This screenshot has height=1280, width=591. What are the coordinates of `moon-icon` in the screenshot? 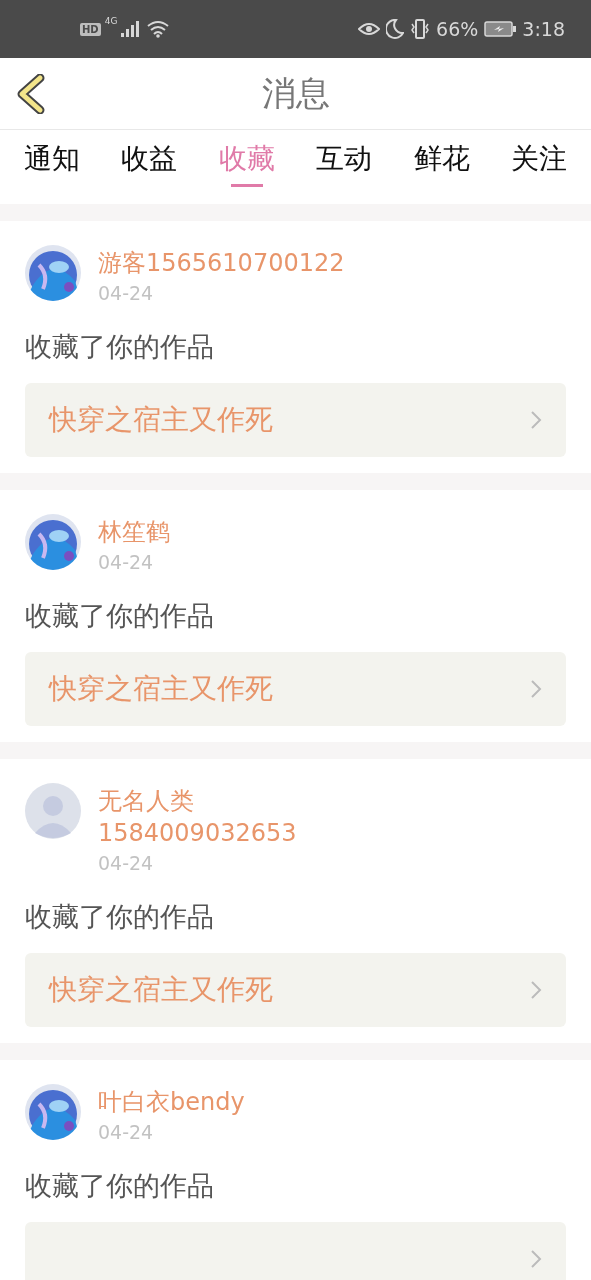 It's located at (395, 29).